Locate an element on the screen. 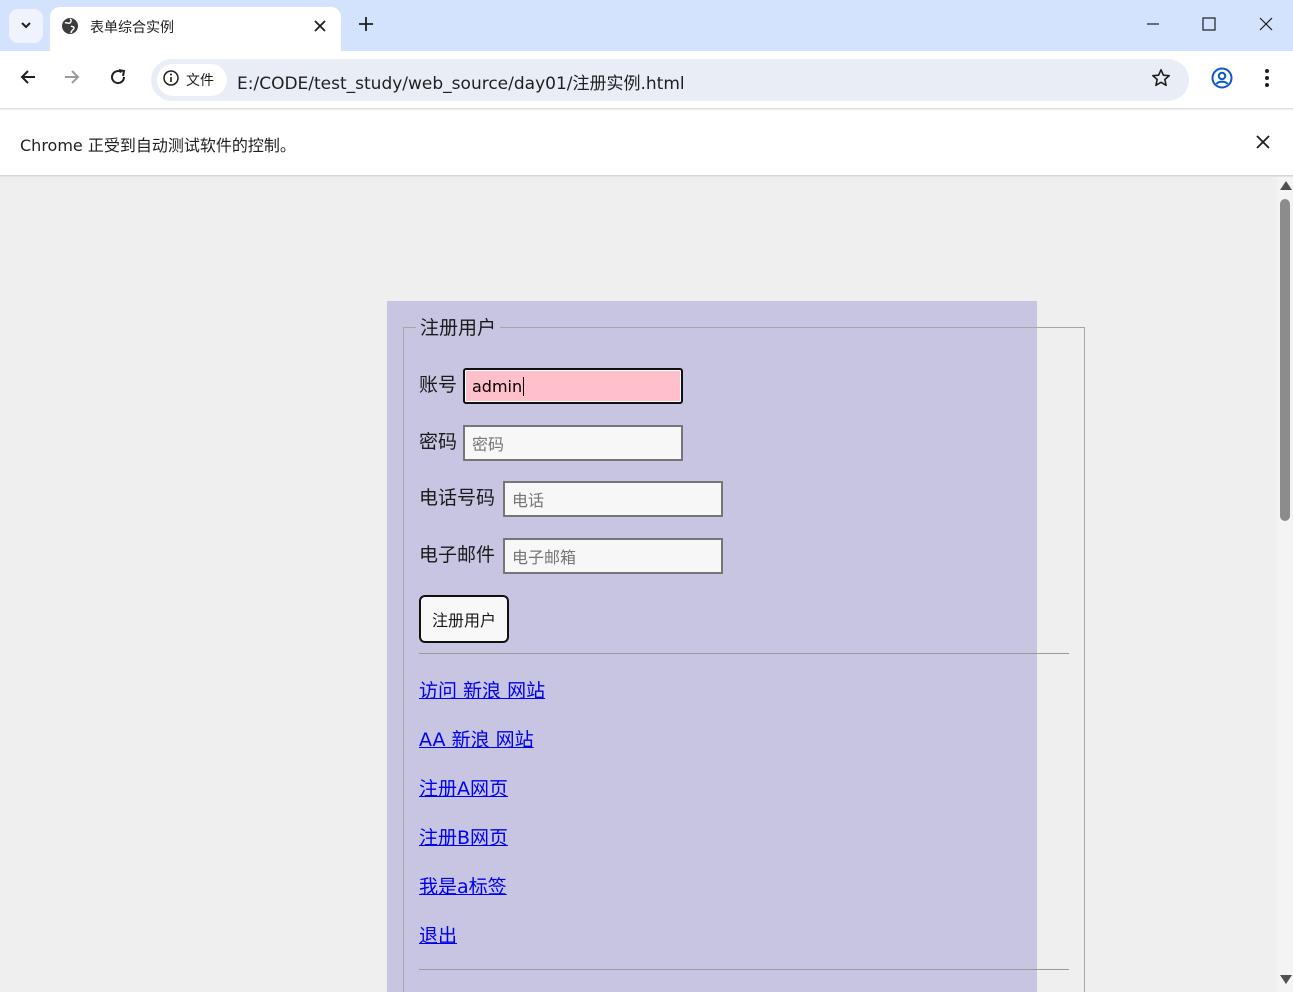  register-submit-button: 注册用户 is located at coordinates (464, 619).